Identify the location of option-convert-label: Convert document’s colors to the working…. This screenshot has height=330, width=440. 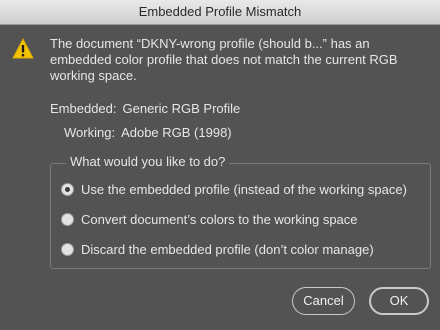
(219, 219).